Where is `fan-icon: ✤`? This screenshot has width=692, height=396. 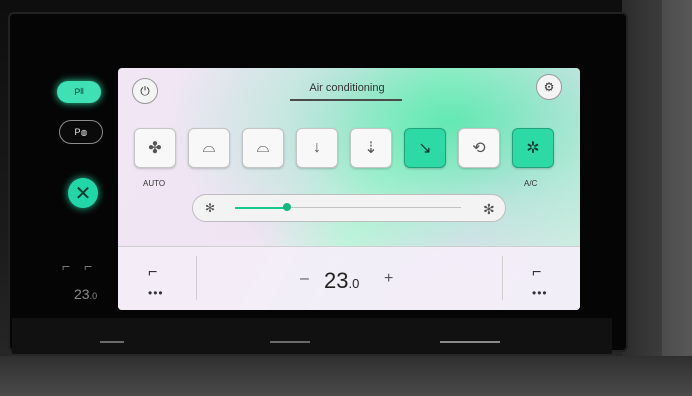
fan-icon: ✤ is located at coordinates (155, 148).